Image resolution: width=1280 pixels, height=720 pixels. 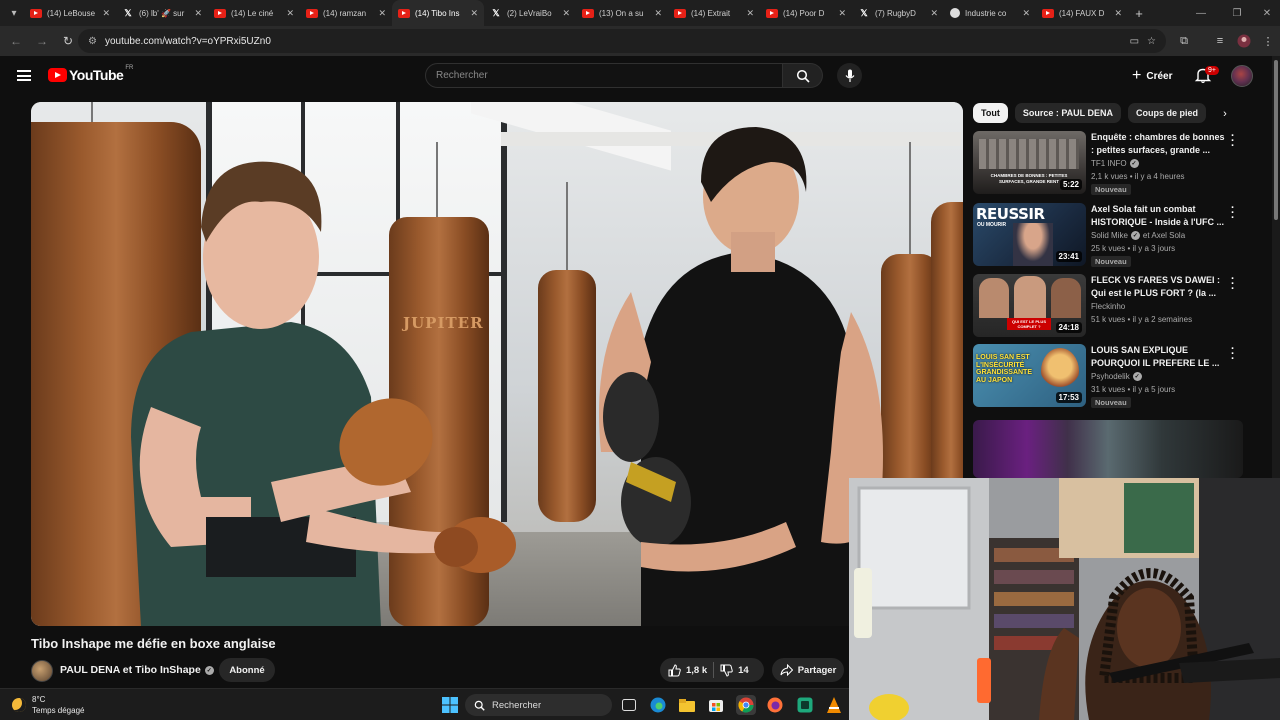 I want to click on video-thumbnail: REUSSIR OU MOURIR 23:41, so click(x=1029, y=234).